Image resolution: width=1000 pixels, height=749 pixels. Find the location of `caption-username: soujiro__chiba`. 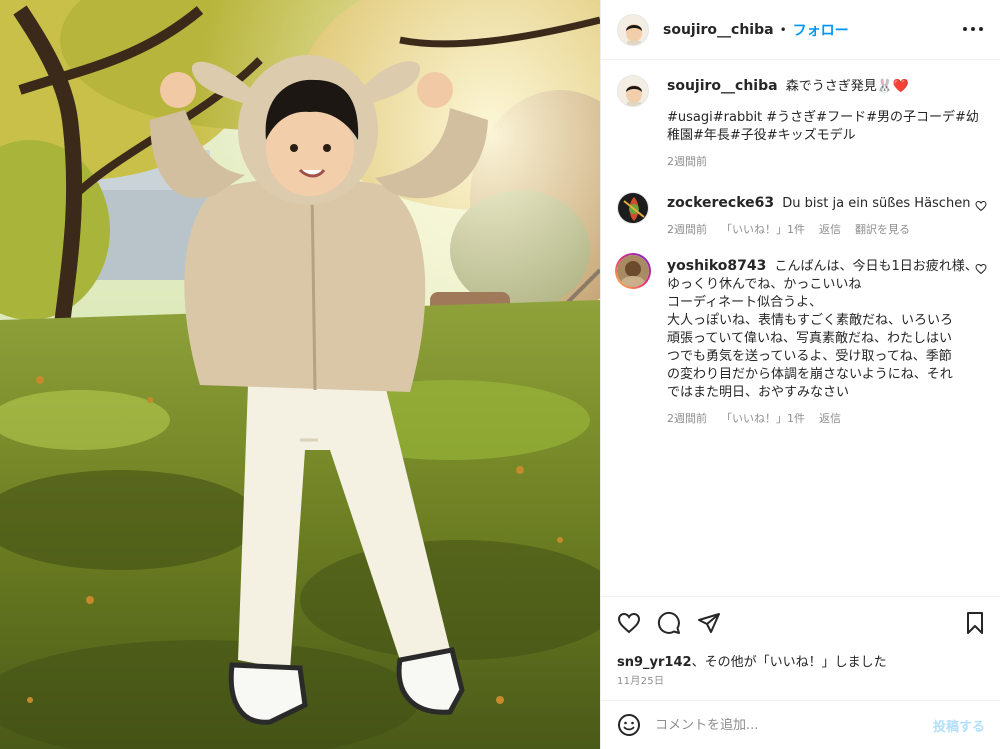

caption-username: soujiro__chiba is located at coordinates (722, 86).